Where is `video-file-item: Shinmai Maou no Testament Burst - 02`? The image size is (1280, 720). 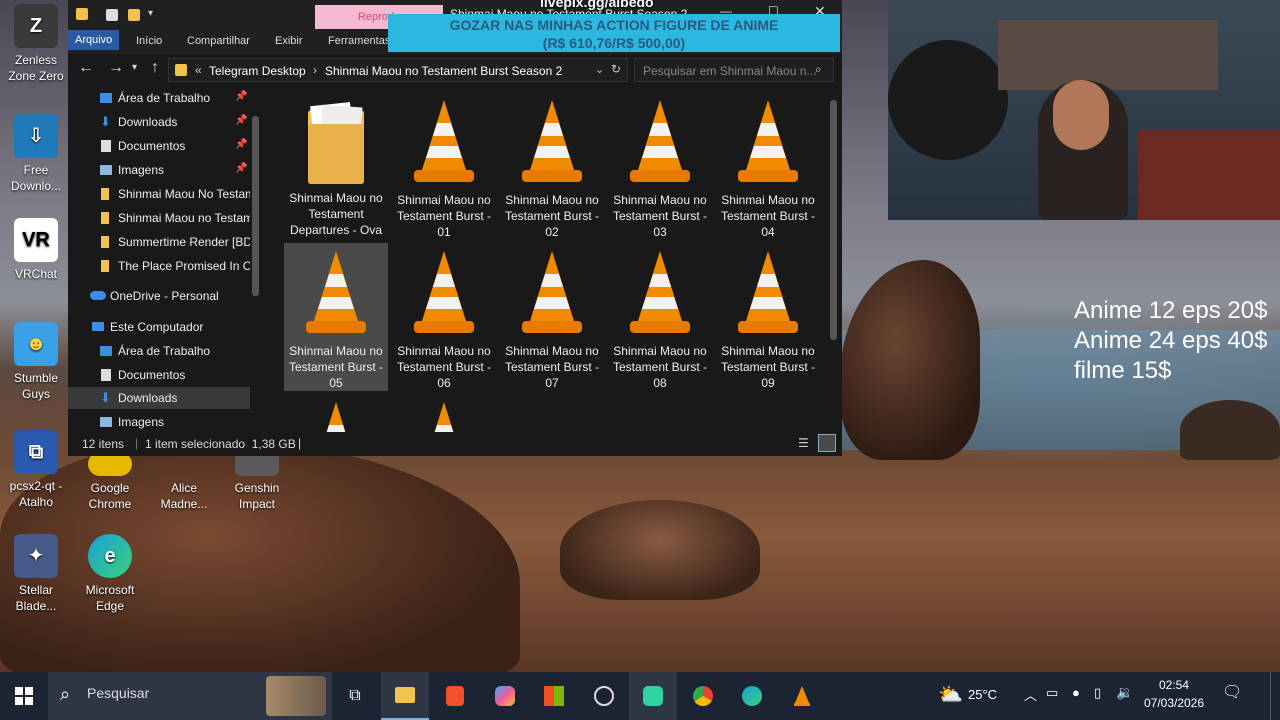
video-file-item: Shinmai Maou no Testament Burst - 02 is located at coordinates (552, 166).